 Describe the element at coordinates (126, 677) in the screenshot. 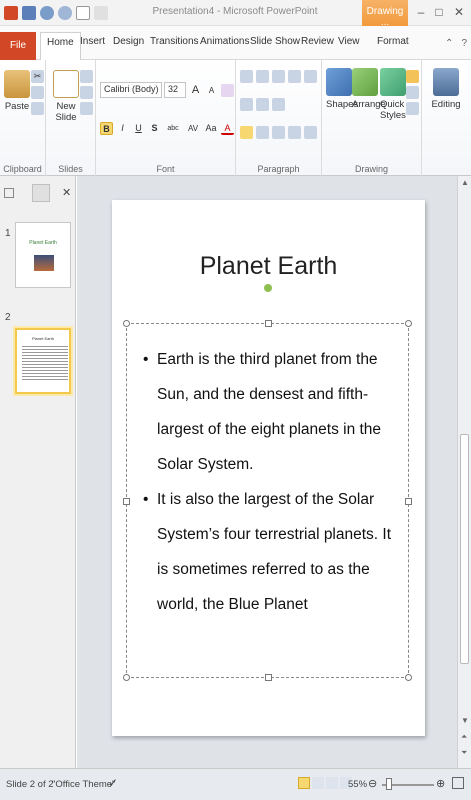

I see `resize-handle-bl` at that location.